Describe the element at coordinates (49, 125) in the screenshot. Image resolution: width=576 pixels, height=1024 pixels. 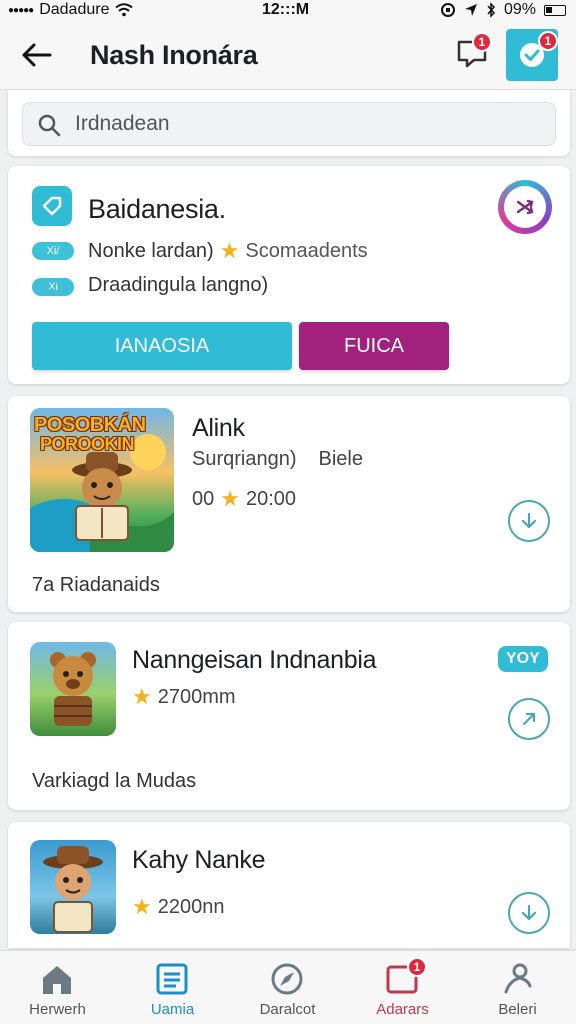
I see `search-icon` at that location.